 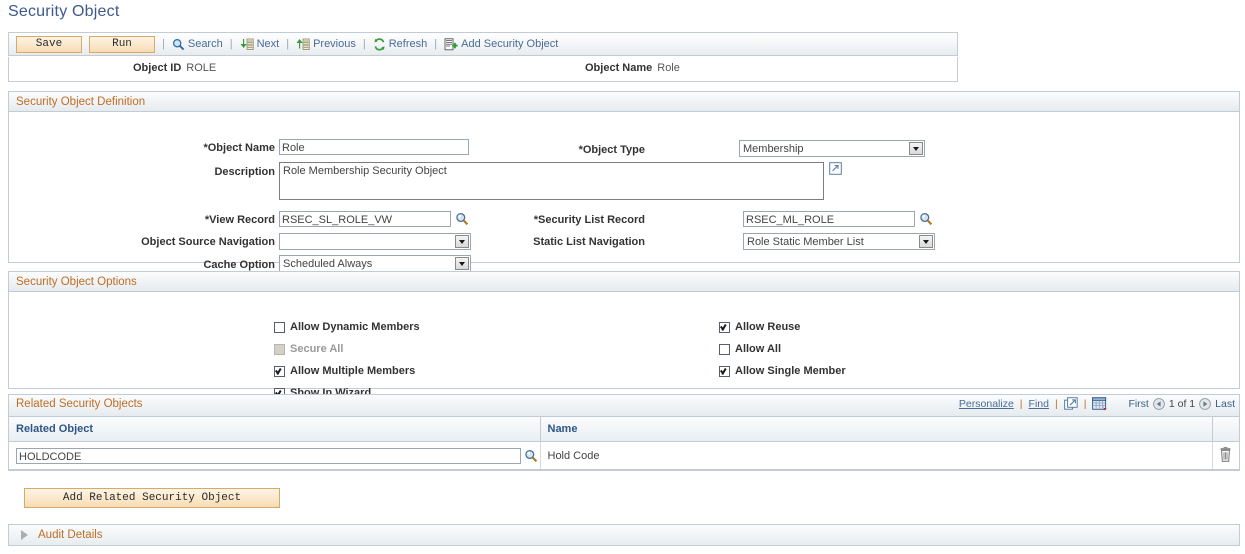 I want to click on refresh-action: Refresh, so click(x=400, y=44).